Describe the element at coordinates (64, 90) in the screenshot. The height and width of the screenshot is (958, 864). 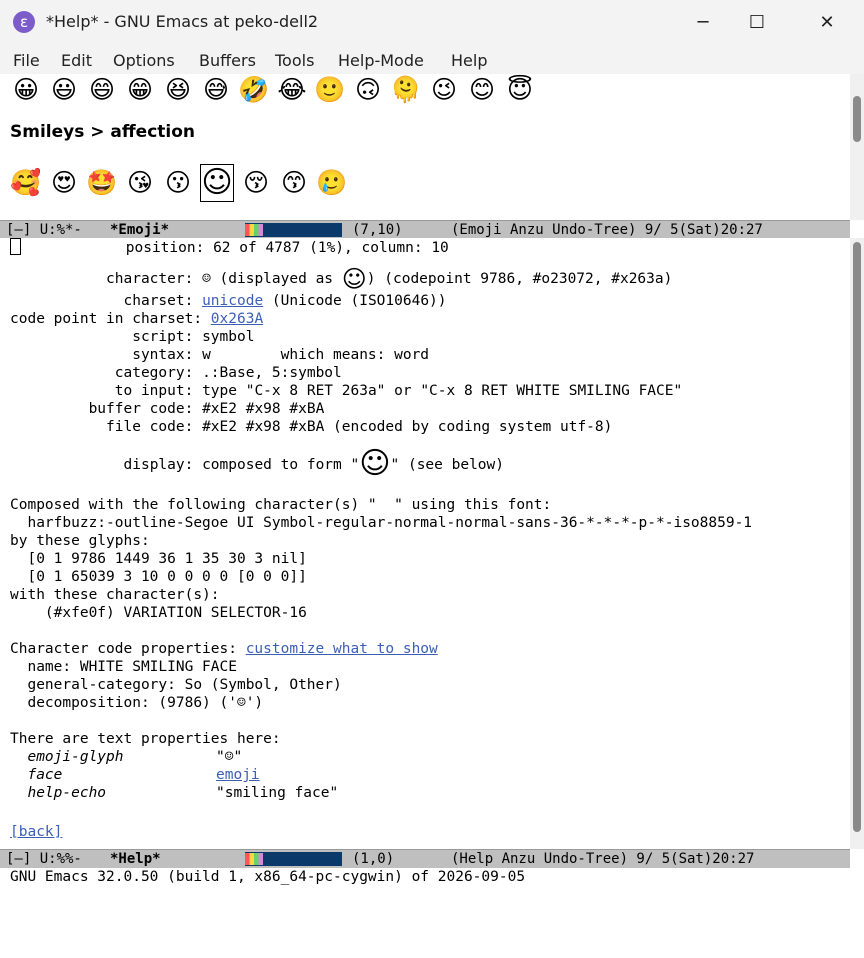
I see `emoji-smiley: 😃` at that location.